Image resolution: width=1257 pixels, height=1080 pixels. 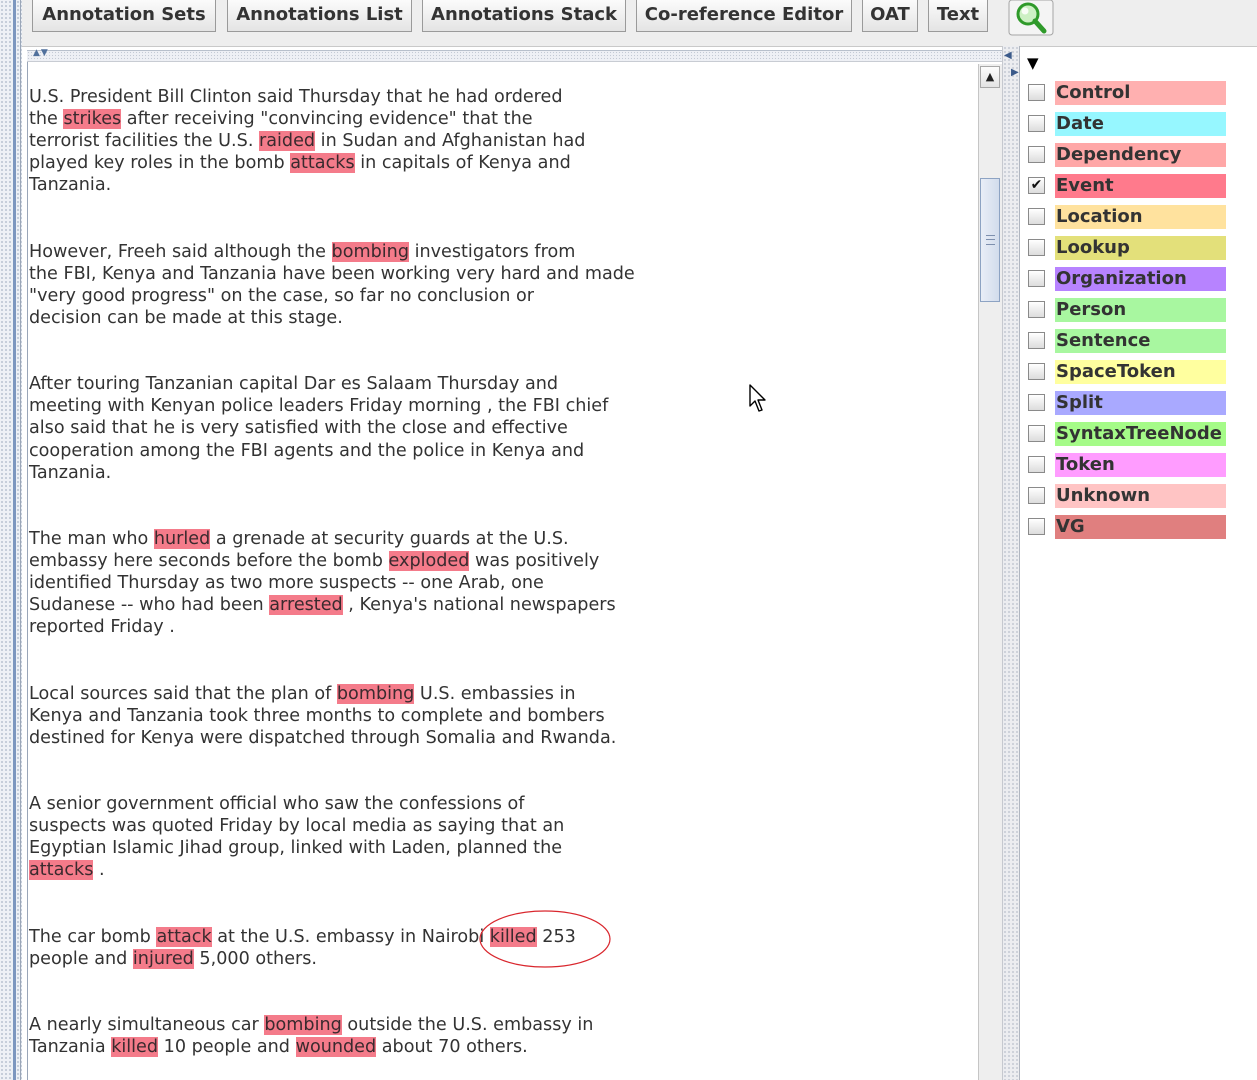 What do you see at coordinates (514, 55) in the screenshot?
I see `document-panel-header: ▲▼` at bounding box center [514, 55].